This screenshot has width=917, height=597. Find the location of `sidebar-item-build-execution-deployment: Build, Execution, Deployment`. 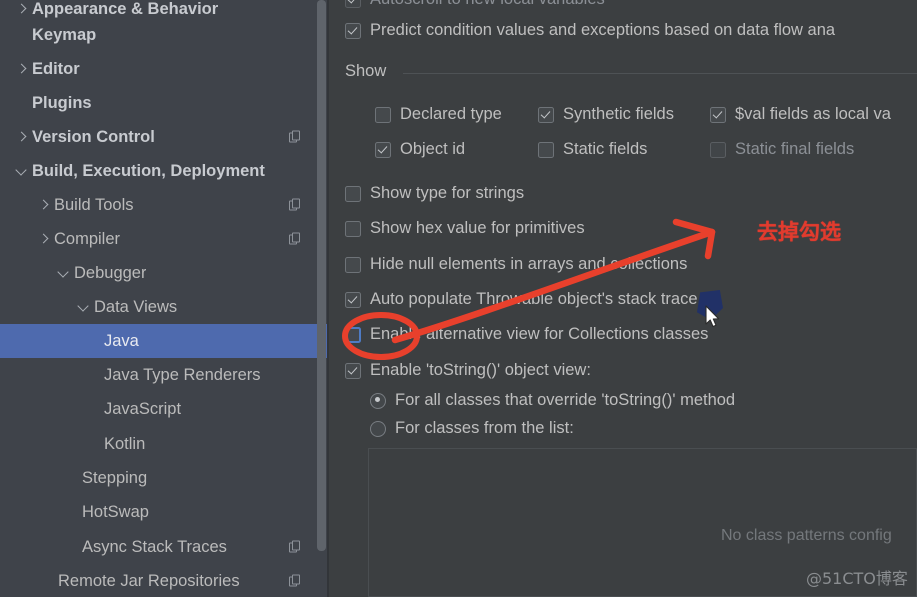

sidebar-item-build-execution-deployment: Build, Execution, Deployment is located at coordinates (164, 171).